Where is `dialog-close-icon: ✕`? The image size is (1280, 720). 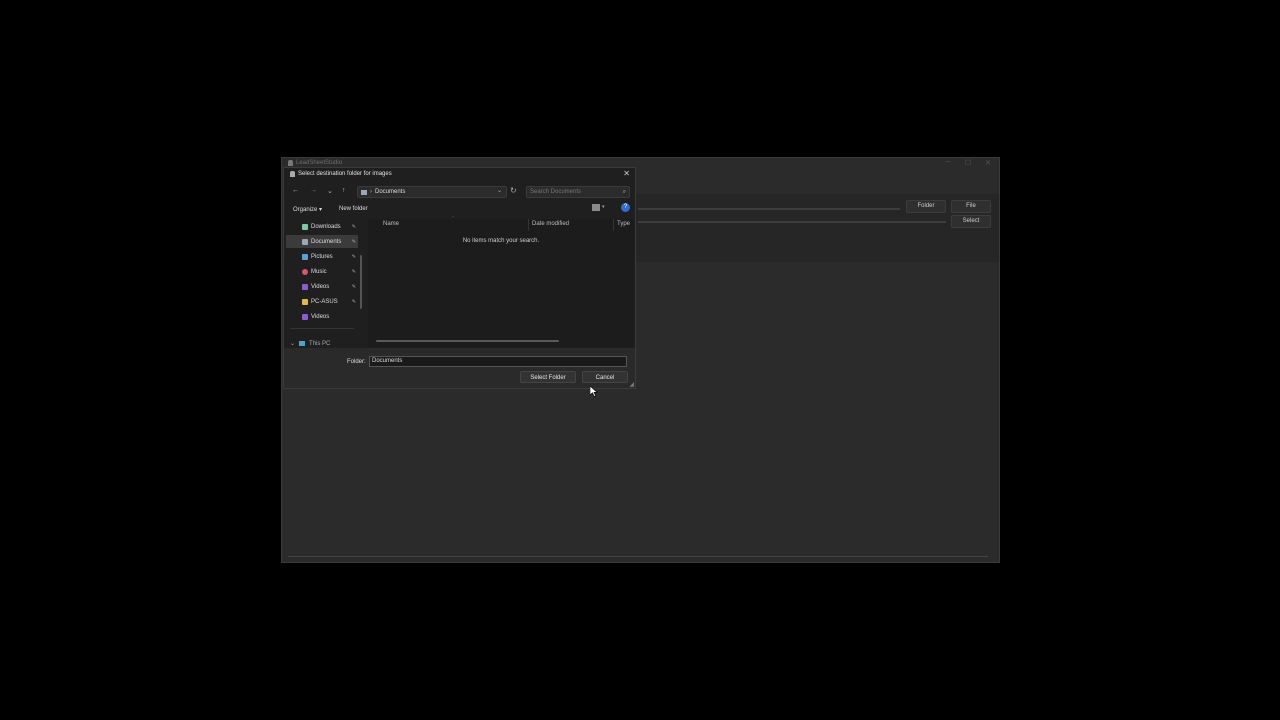
dialog-close-icon: ✕ is located at coordinates (626, 173).